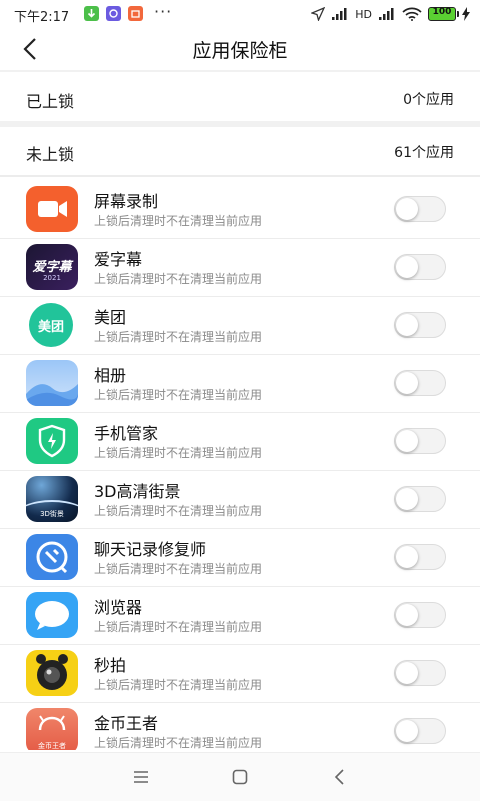 The height and width of the screenshot is (801, 480). Describe the element at coordinates (126, 723) in the screenshot. I see `app-name: 金币王者` at that location.